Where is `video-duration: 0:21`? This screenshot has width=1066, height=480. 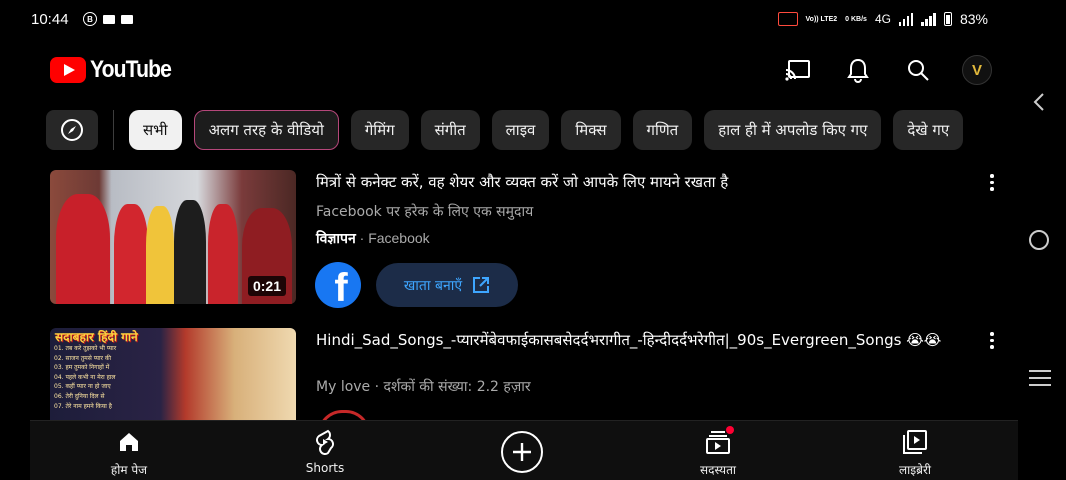 video-duration: 0:21 is located at coordinates (266, 286).